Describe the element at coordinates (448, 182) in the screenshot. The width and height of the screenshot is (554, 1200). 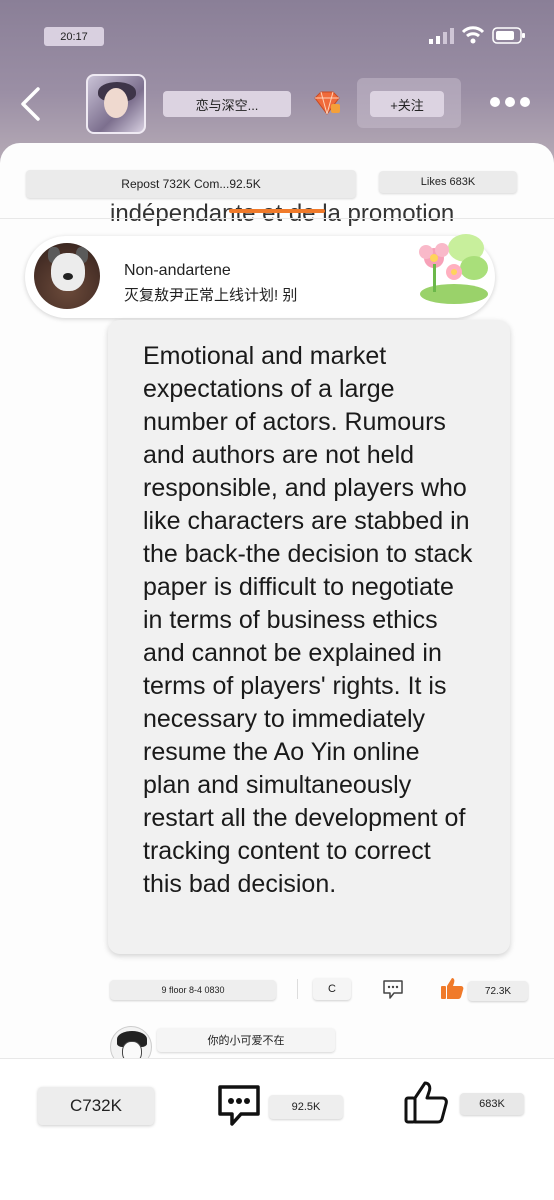
I see `tab-likes: Likes 683K` at that location.